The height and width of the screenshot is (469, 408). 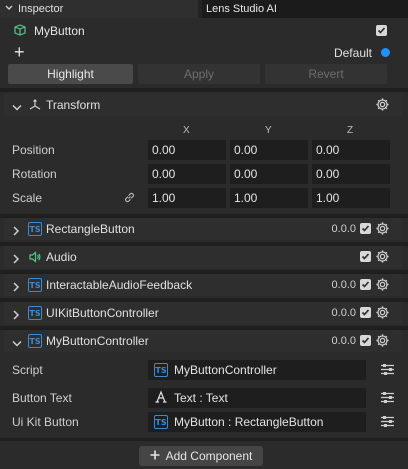 What do you see at coordinates (209, 456) in the screenshot?
I see `add-component-label: Add Component` at bounding box center [209, 456].